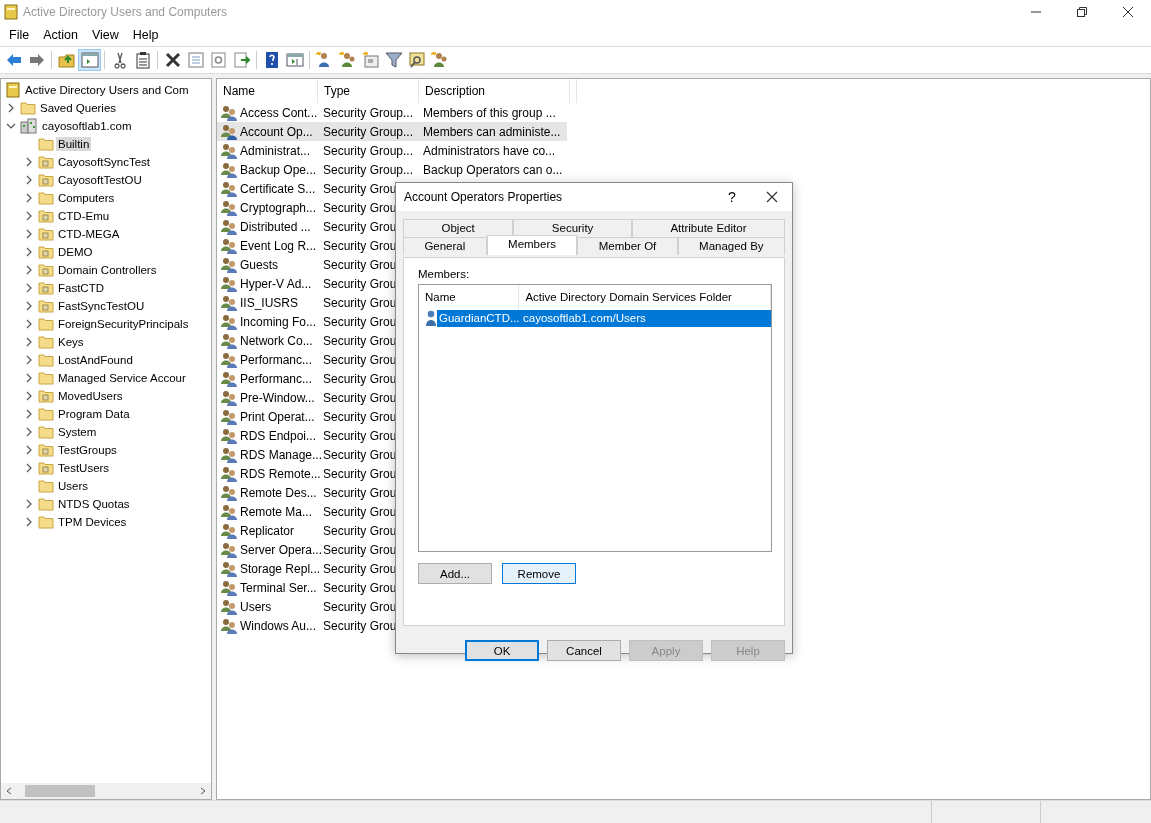 The width and height of the screenshot is (1151, 823). Describe the element at coordinates (572, 228) in the screenshot. I see `tab: Security` at that location.